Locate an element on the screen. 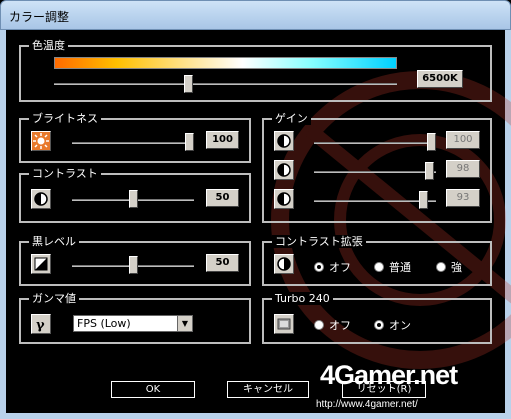 This screenshot has height=419, width=511. chevron-down-icon: ▼ is located at coordinates (184, 323).